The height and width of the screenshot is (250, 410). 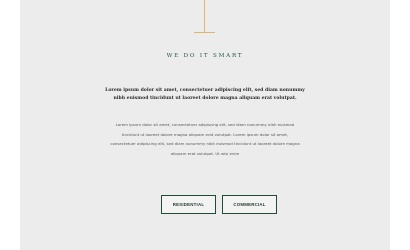 What do you see at coordinates (204, 16) in the screenshot?
I see `decorative-vertical-line` at bounding box center [204, 16].